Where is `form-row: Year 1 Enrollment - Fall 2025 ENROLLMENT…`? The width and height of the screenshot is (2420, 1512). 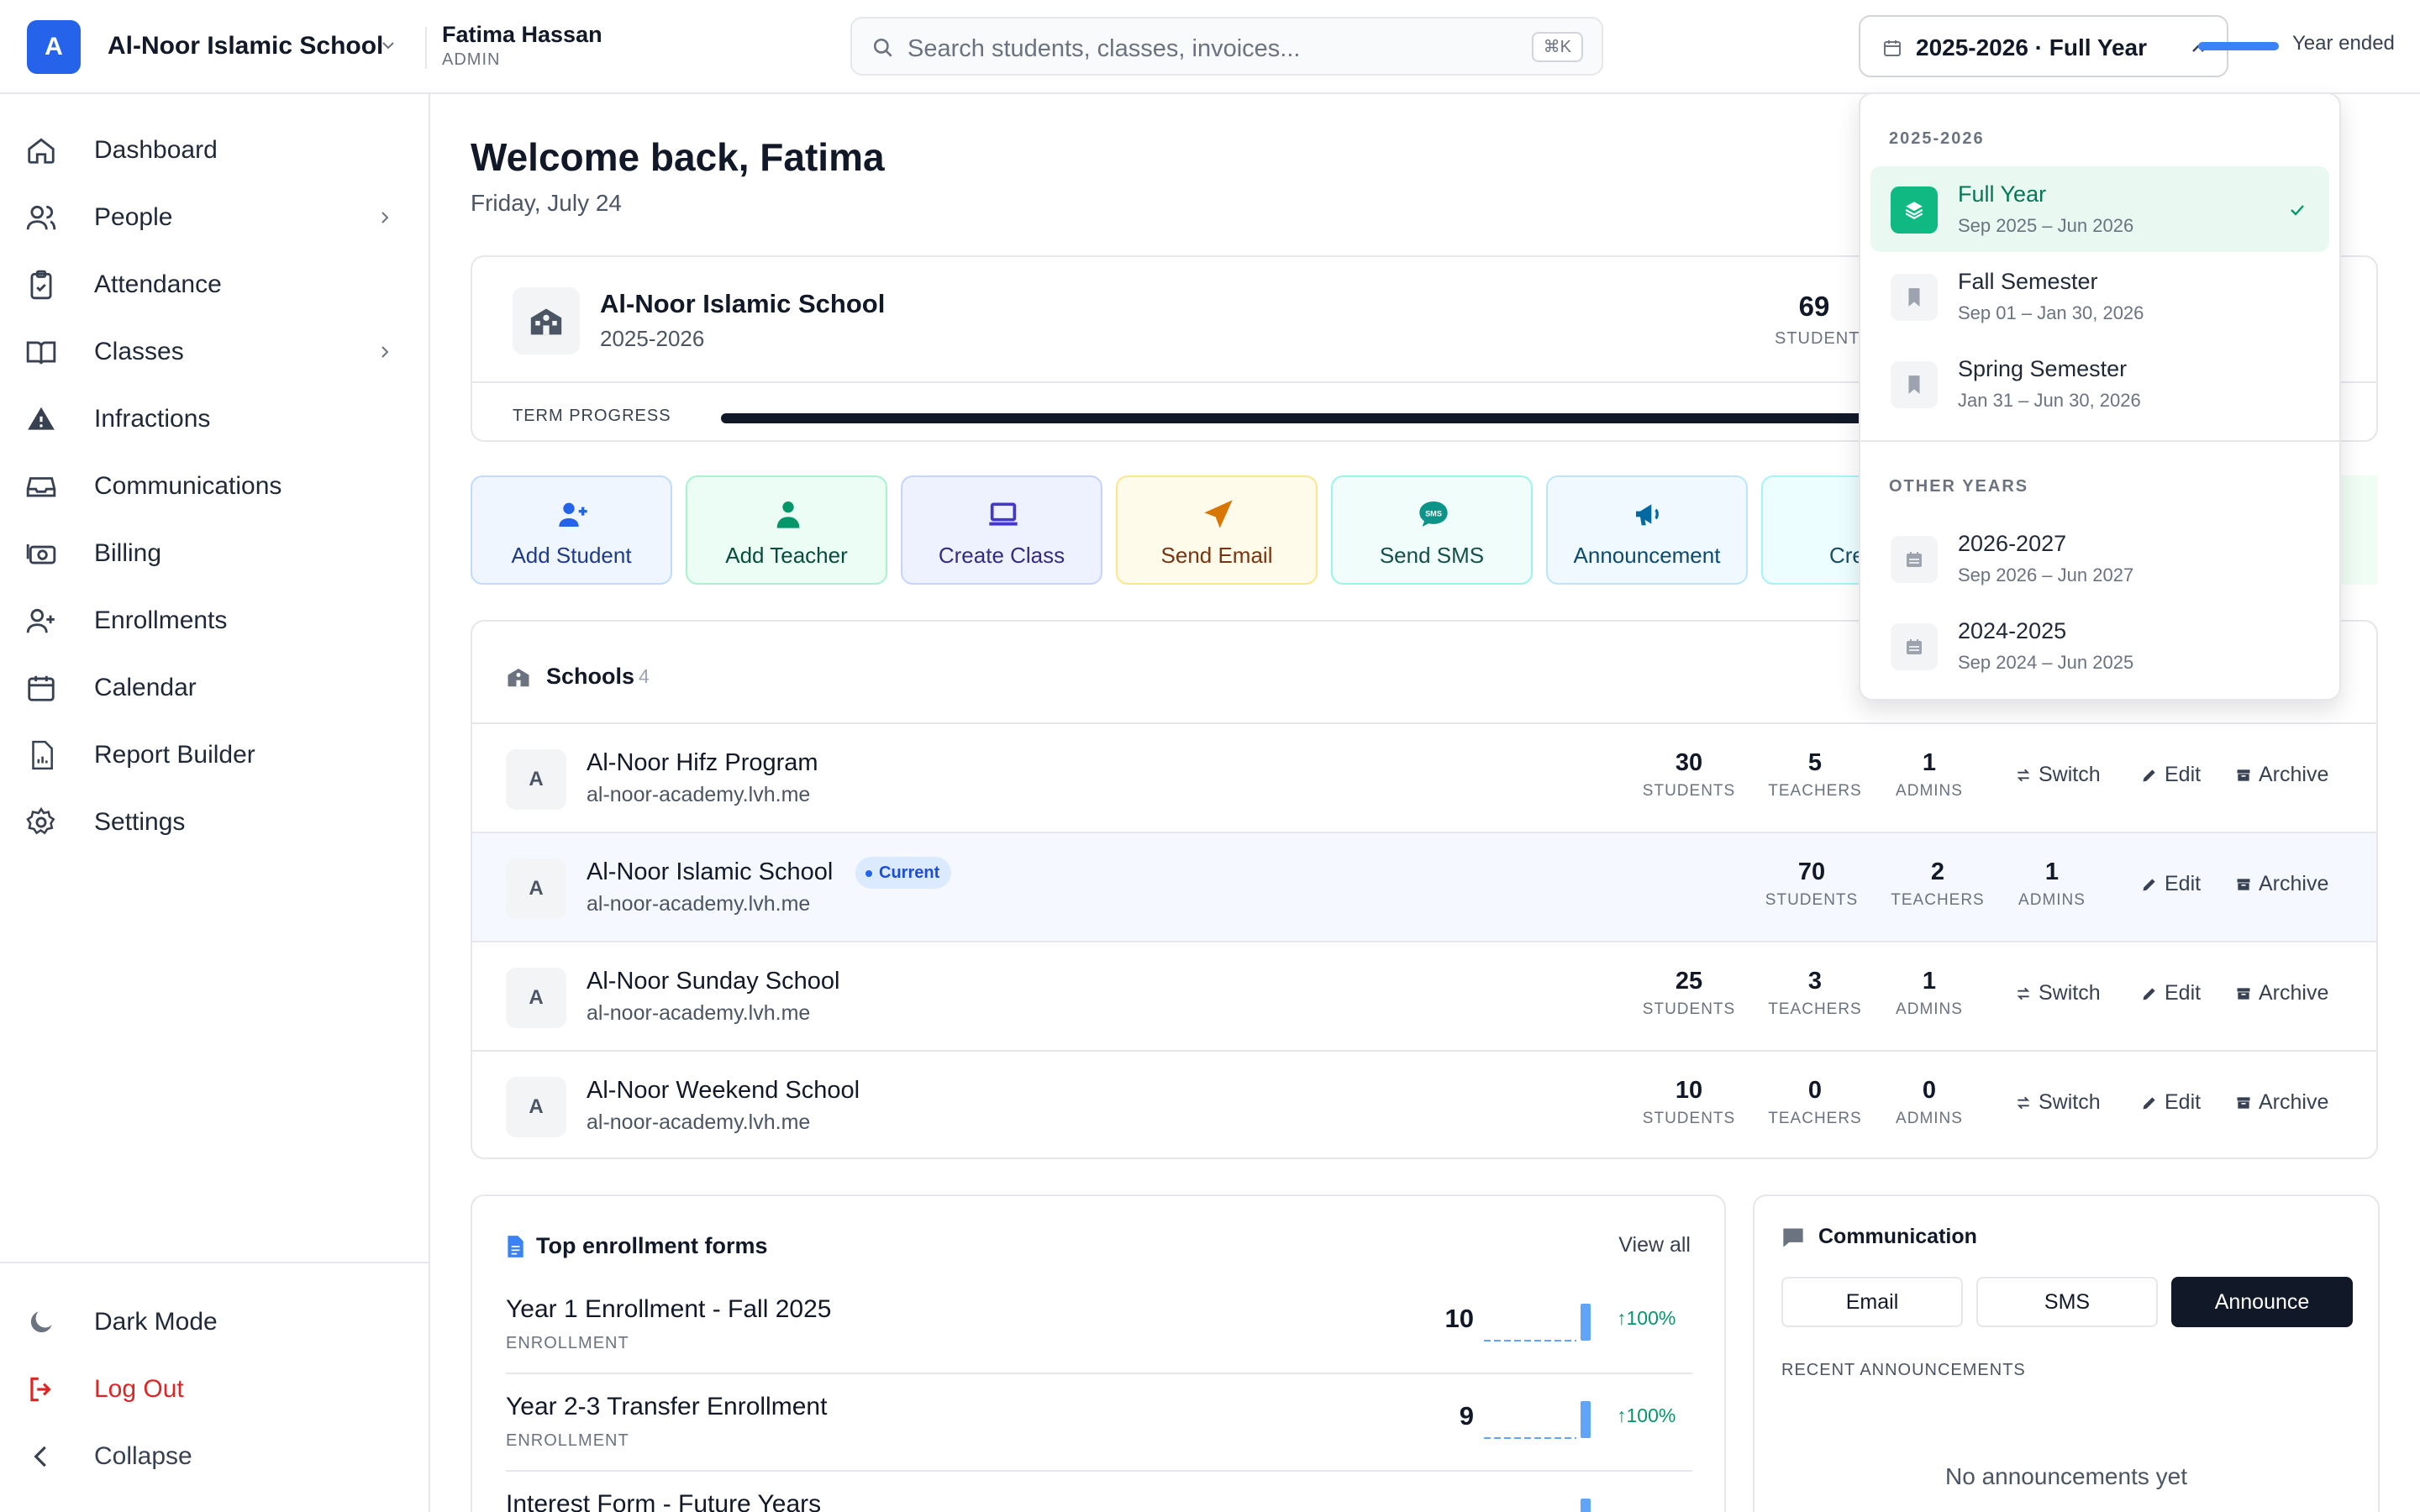 form-row: Year 1 Enrollment - Fall 2025 ENROLLMENT… is located at coordinates (1099, 1340).